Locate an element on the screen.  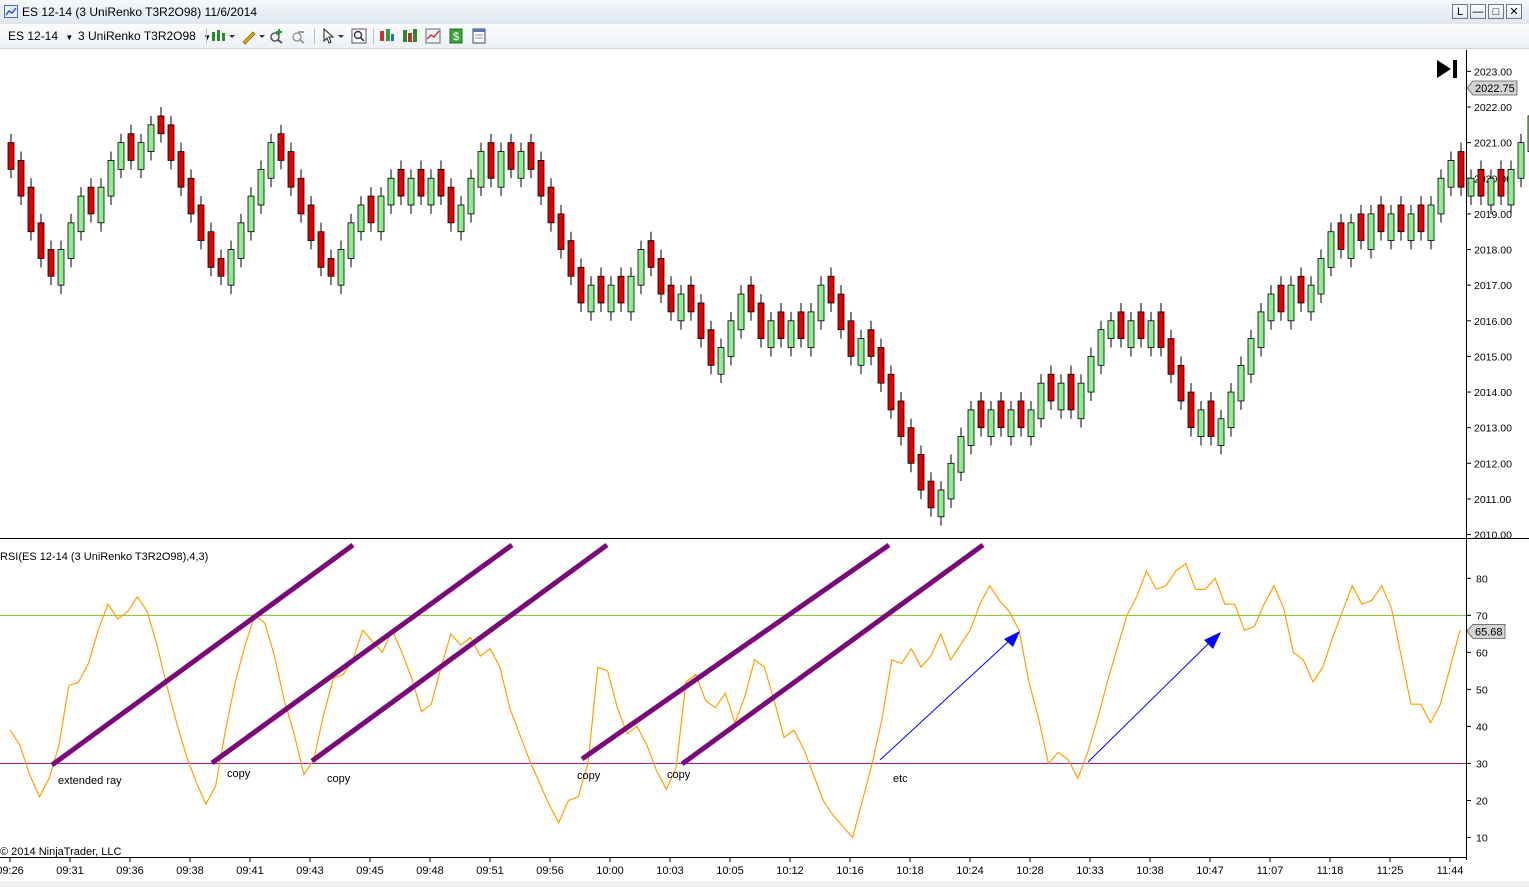
annotation-label: extended ray is located at coordinates (90, 781).